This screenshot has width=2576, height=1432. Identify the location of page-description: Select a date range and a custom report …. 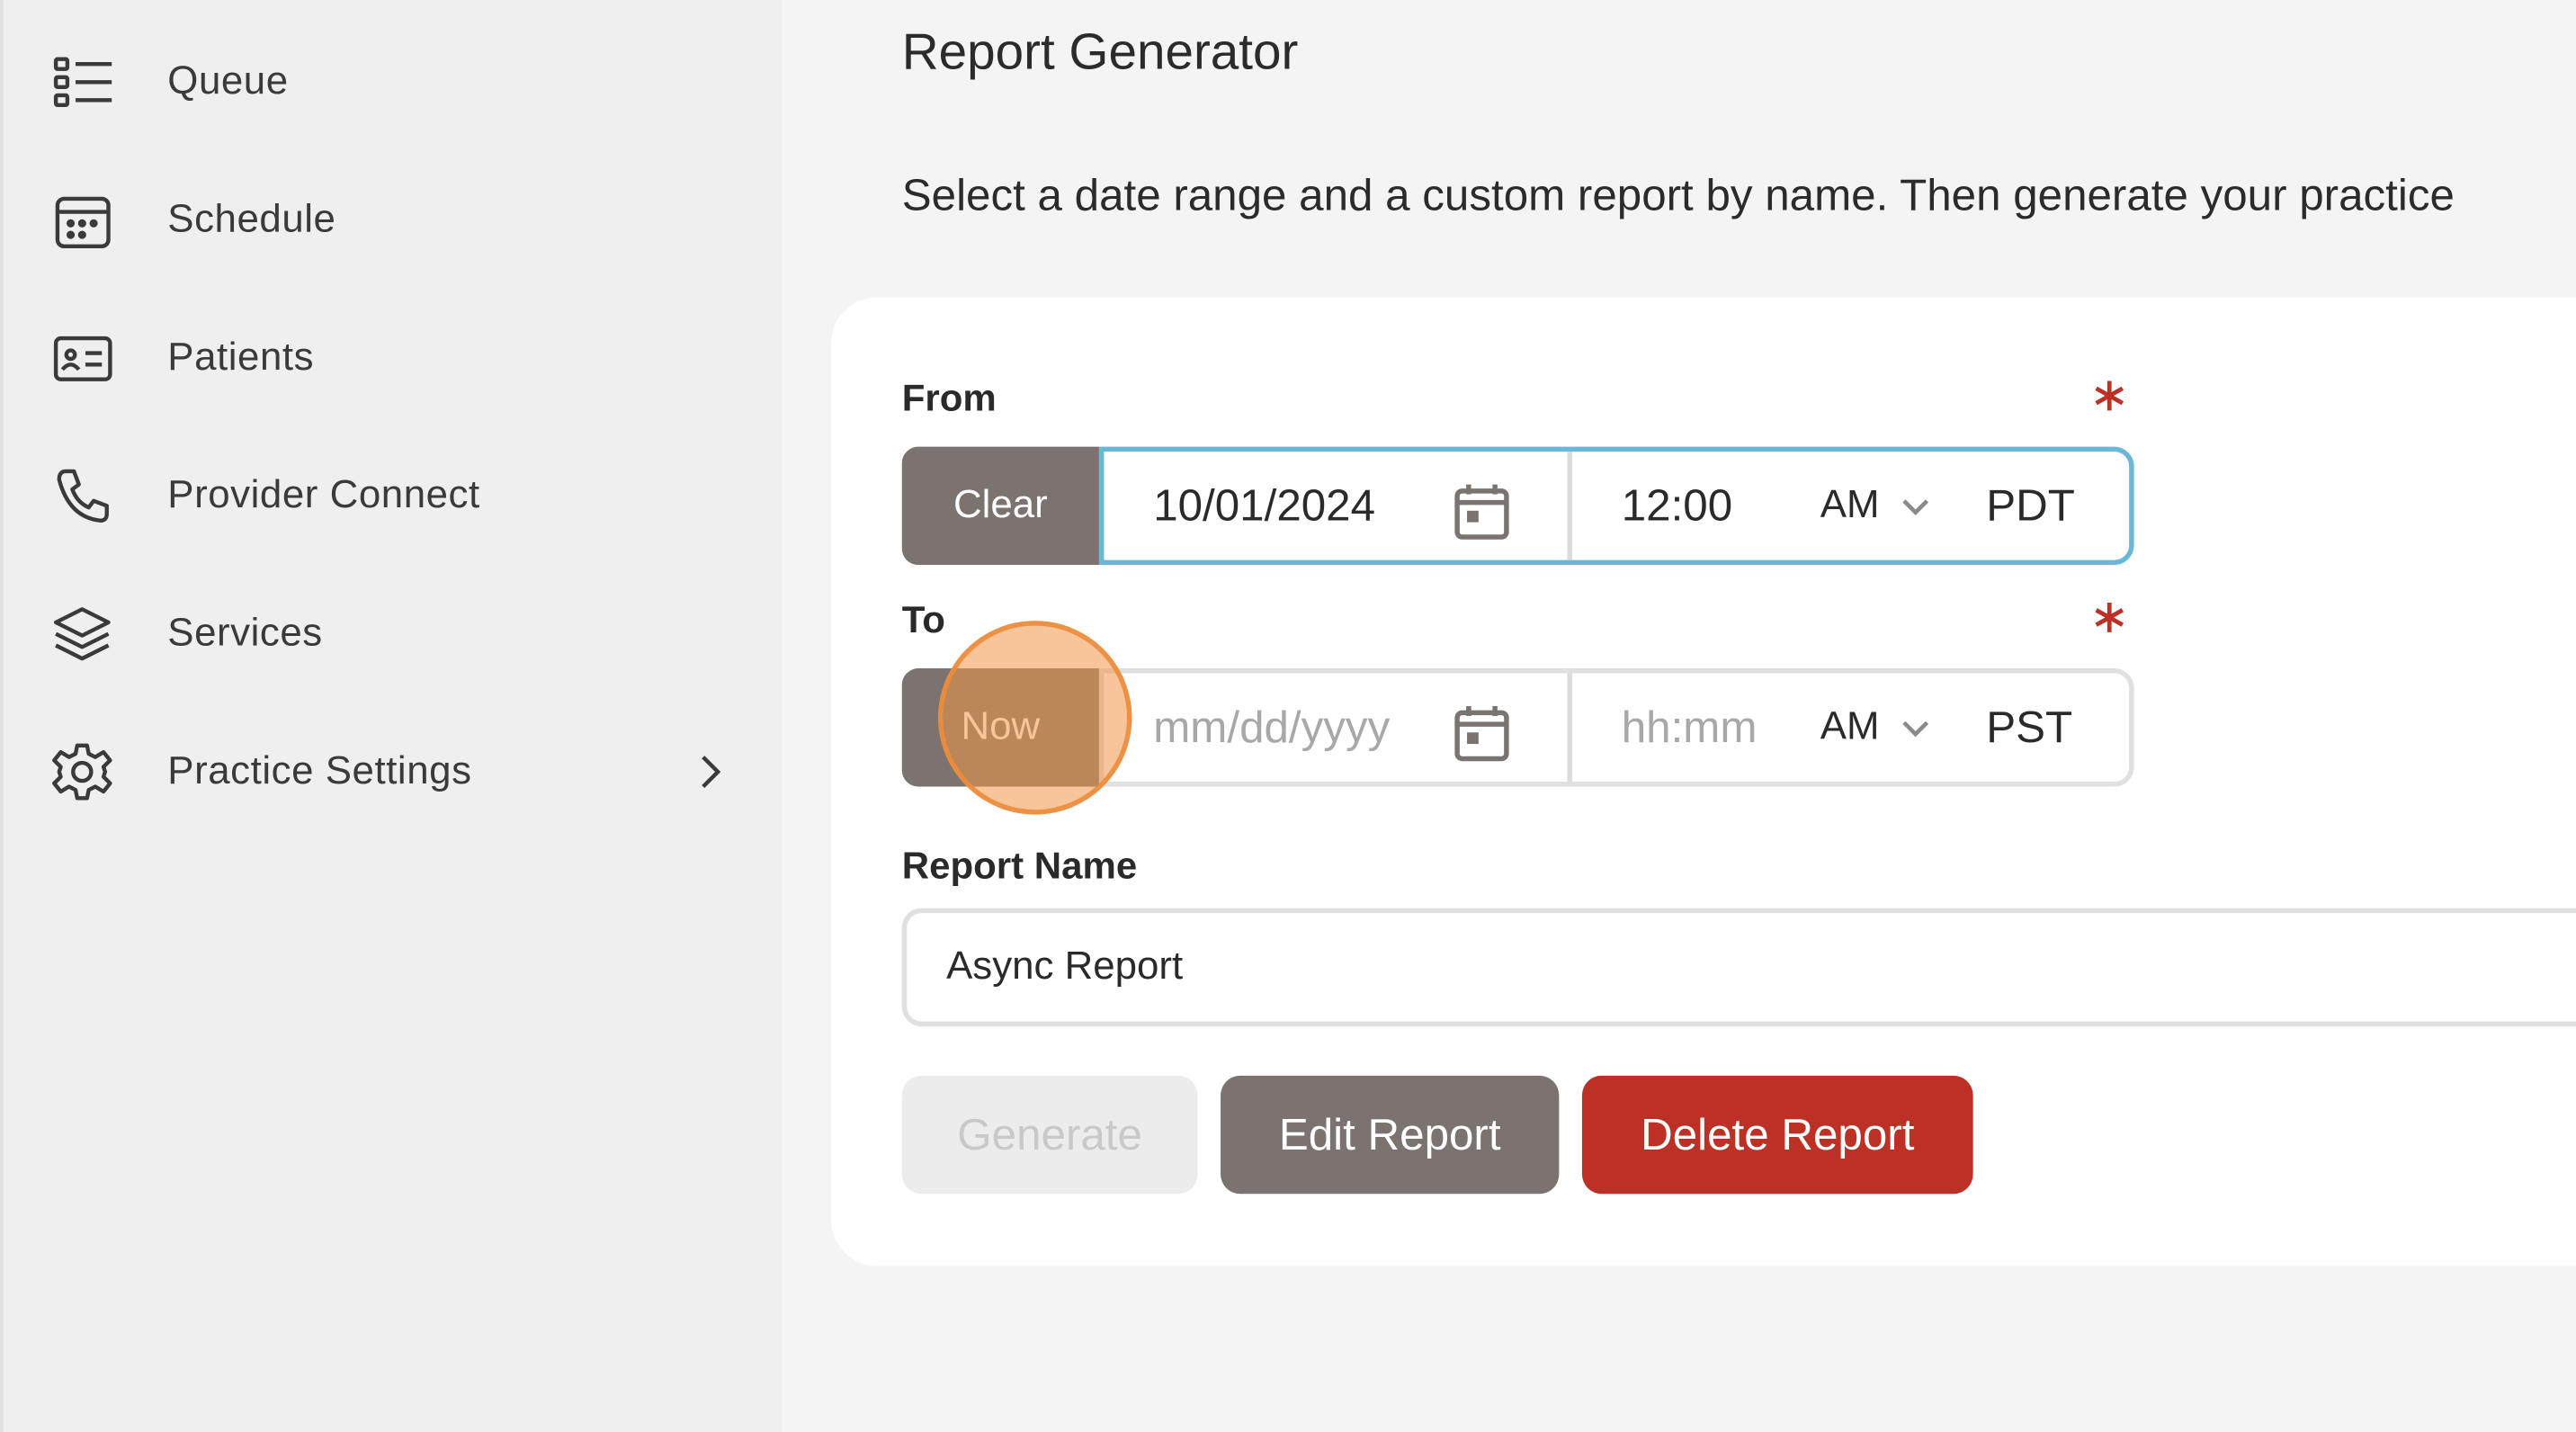
(1678, 195).